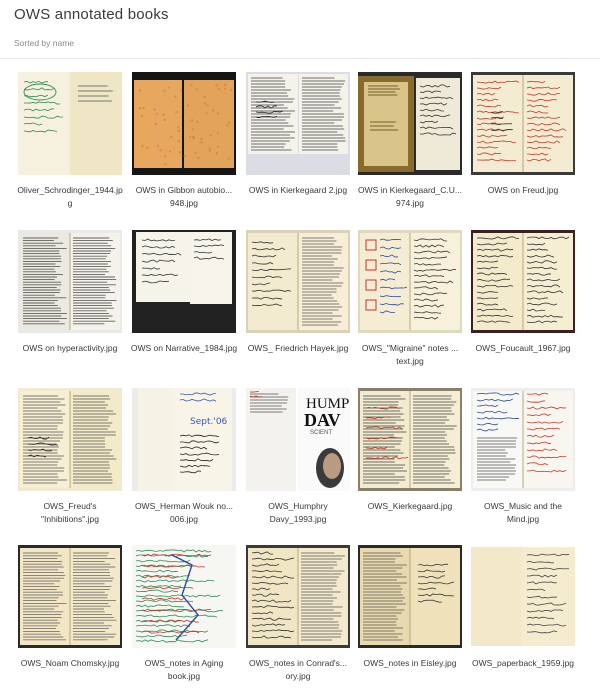  I want to click on file-name: OWS on Freud.jpg, so click(523, 190).